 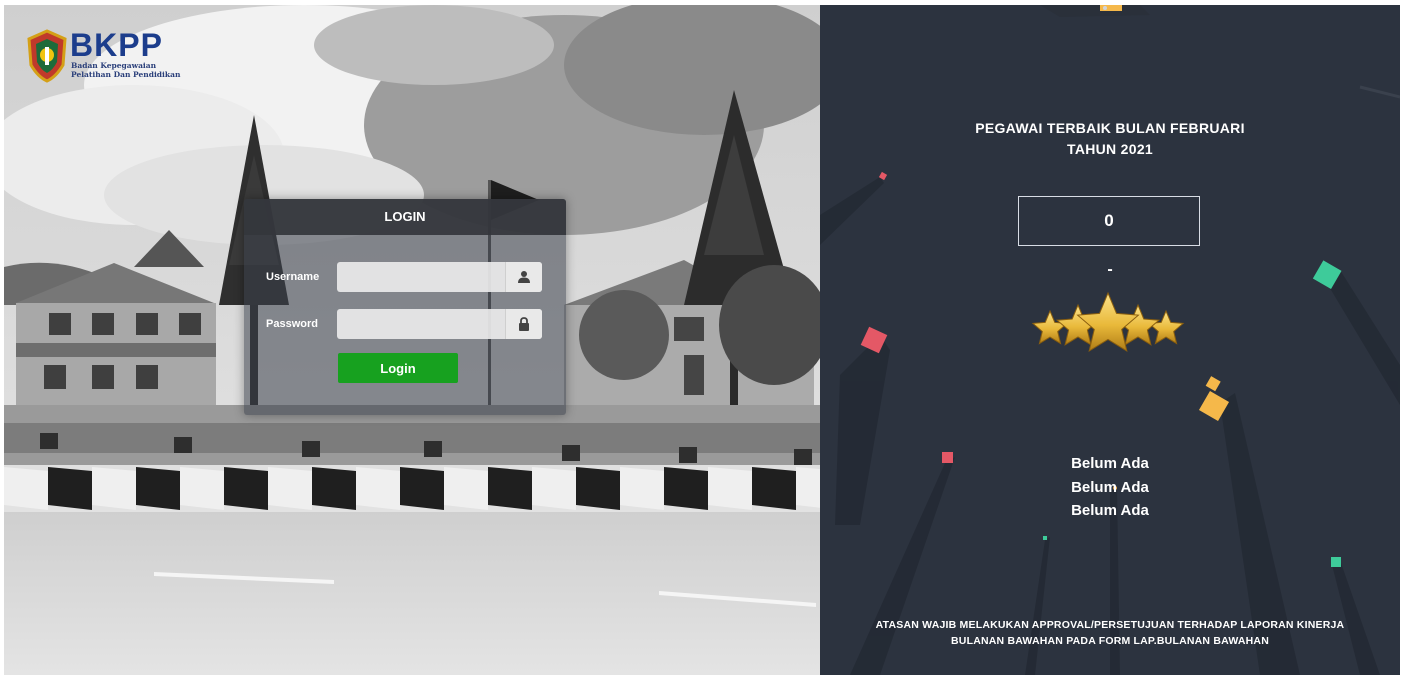 I want to click on username-field-group, so click(x=439, y=277).